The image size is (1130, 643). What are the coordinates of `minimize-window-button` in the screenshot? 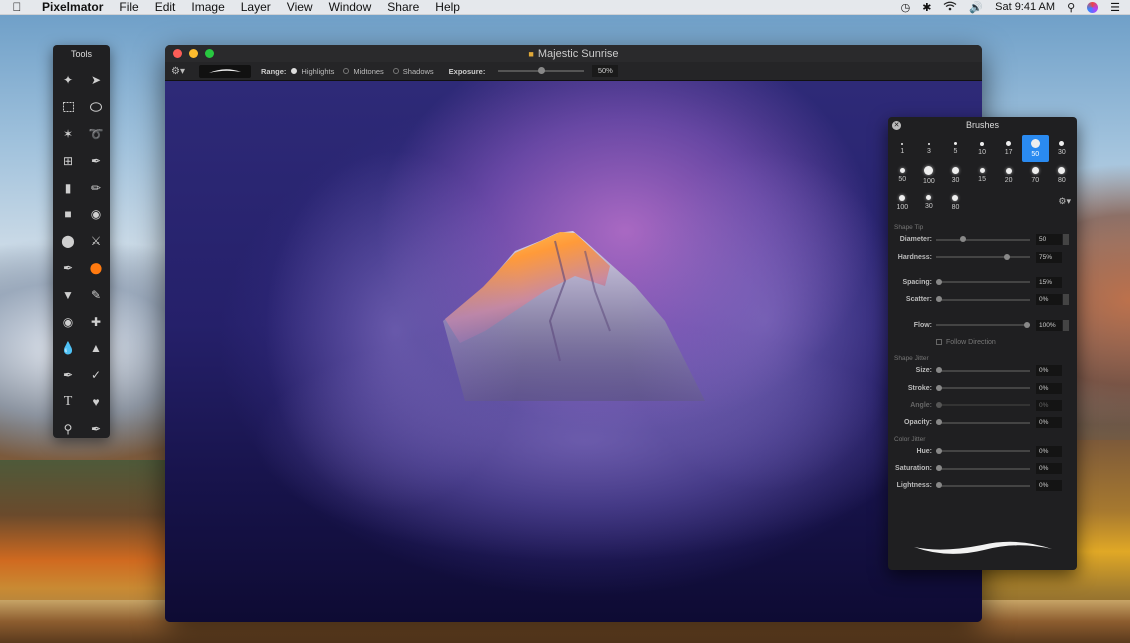 It's located at (193, 53).